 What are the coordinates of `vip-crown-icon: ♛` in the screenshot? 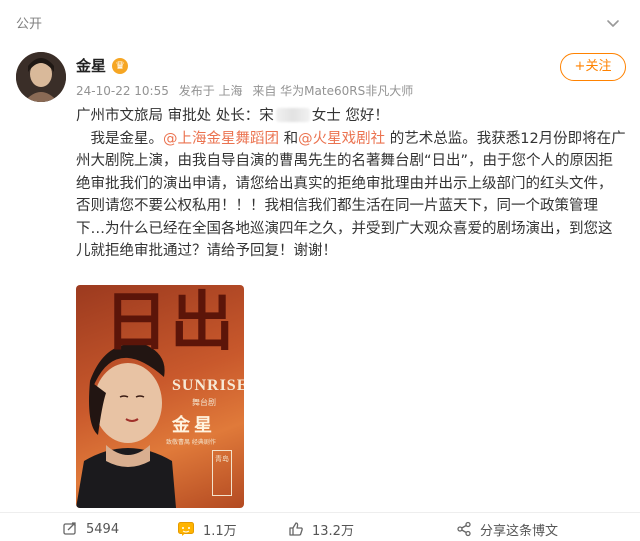 It's located at (120, 66).